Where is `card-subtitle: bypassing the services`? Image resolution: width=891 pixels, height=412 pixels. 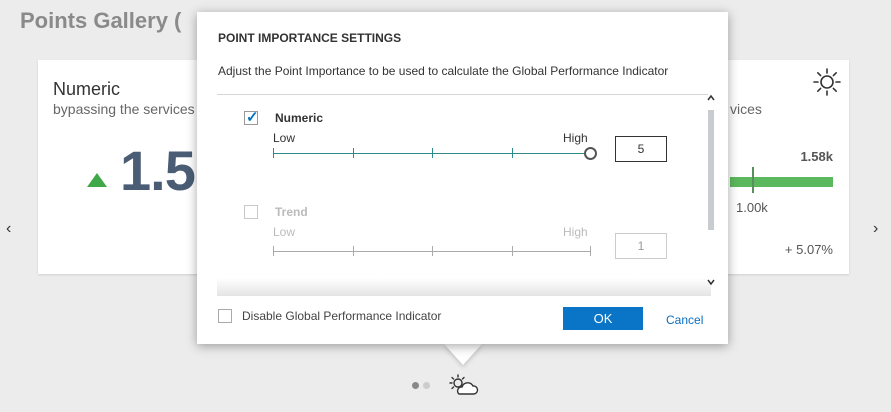 card-subtitle: bypassing the services is located at coordinates (124, 109).